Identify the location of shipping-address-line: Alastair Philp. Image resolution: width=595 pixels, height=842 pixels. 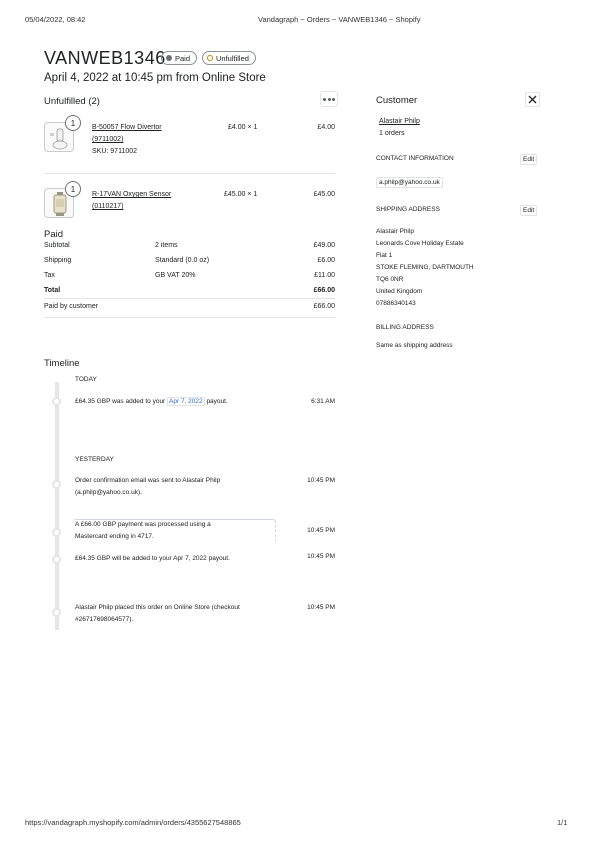
(395, 231).